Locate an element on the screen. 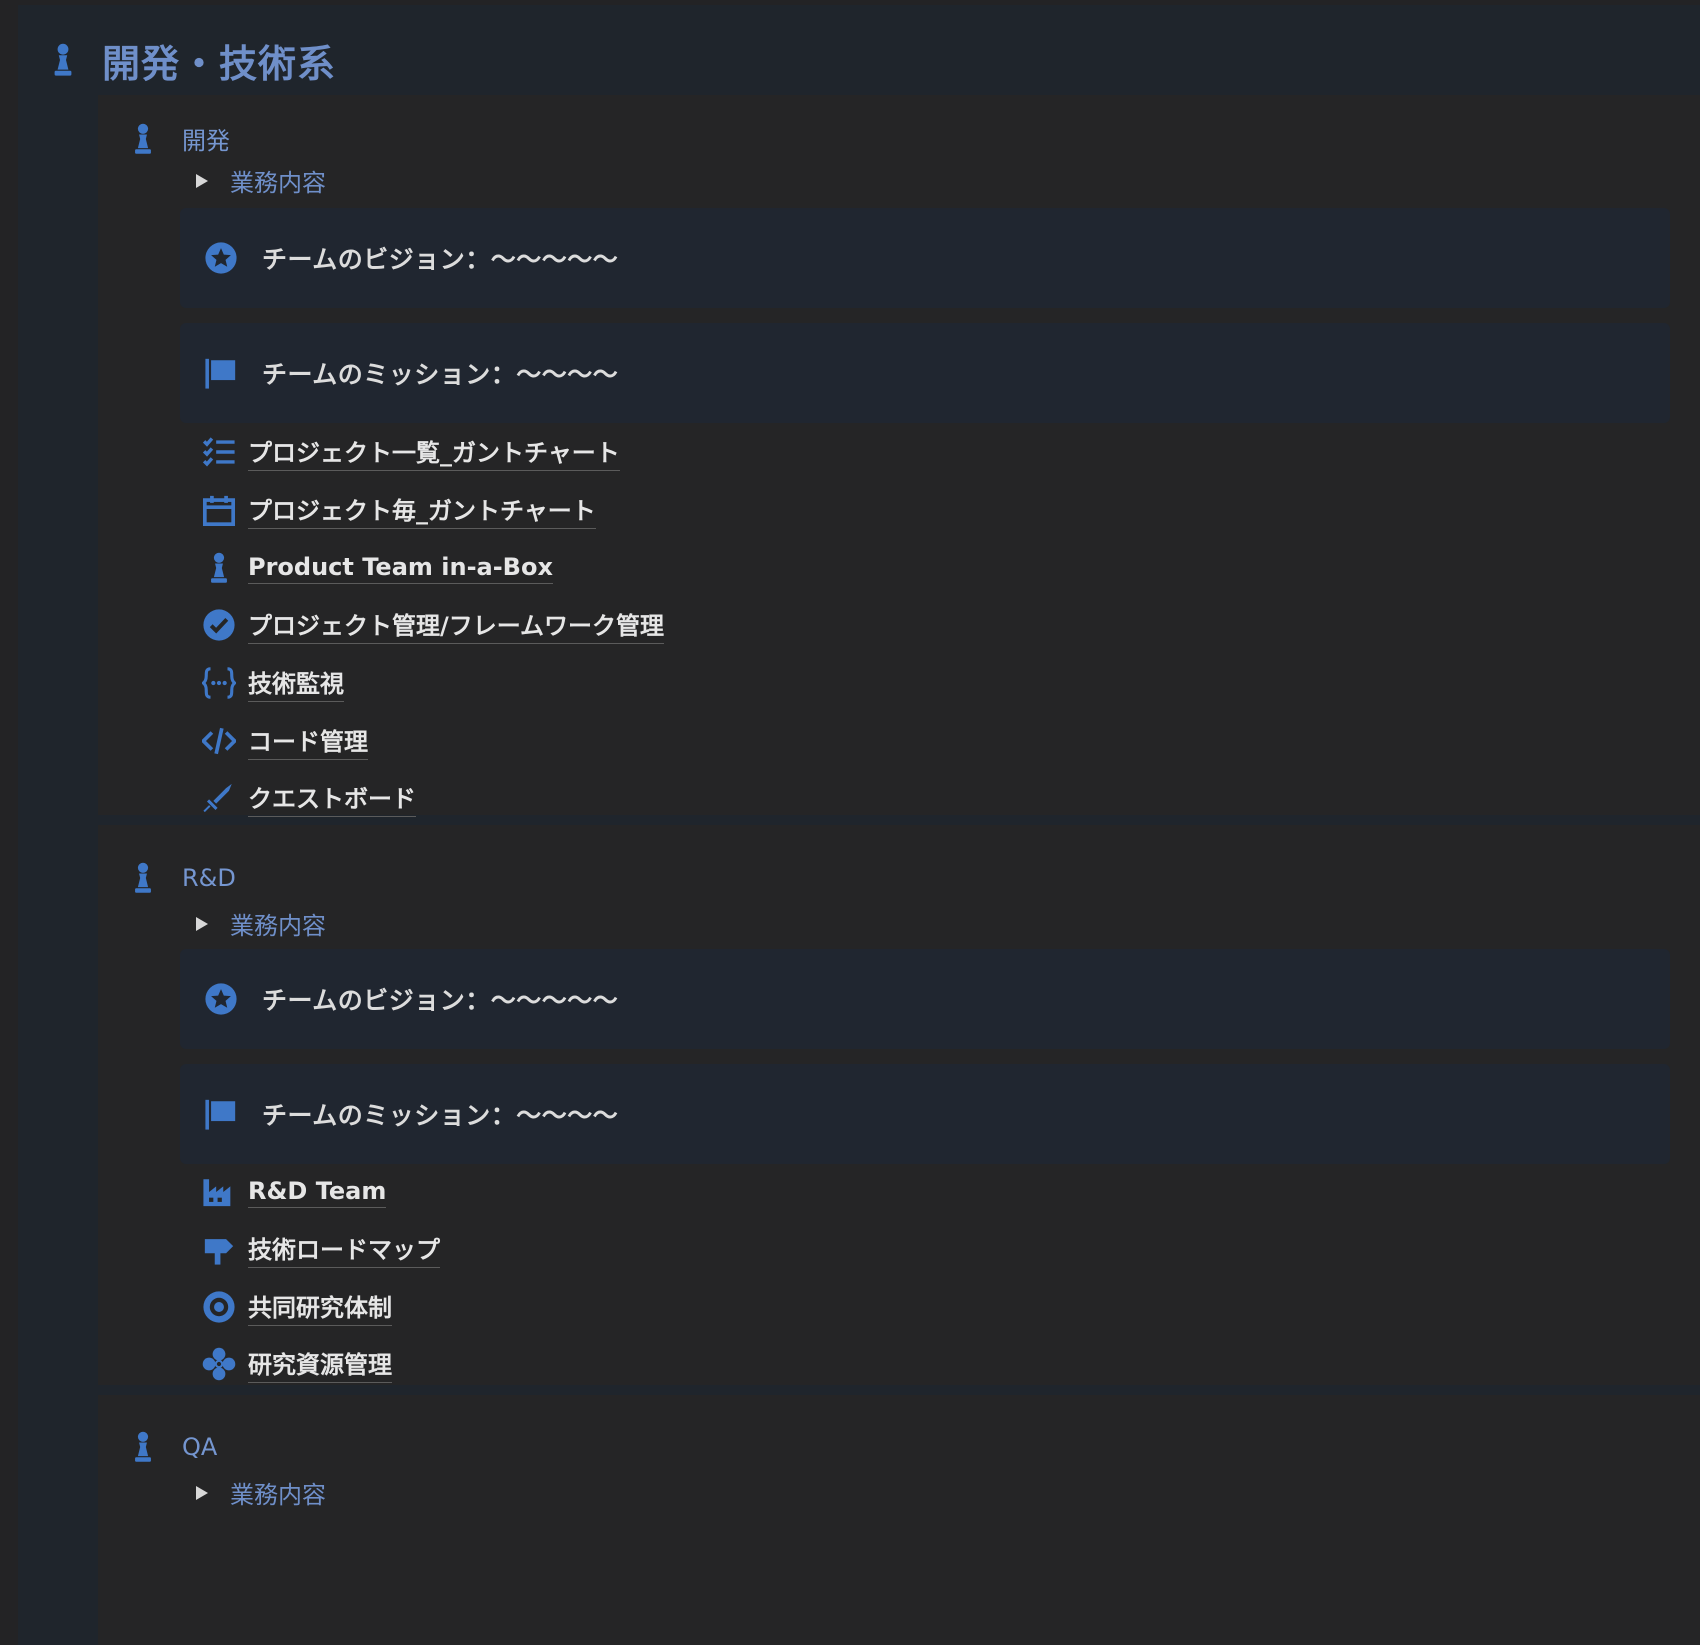  page-link: Product Team in-a-Box is located at coordinates (377, 568).